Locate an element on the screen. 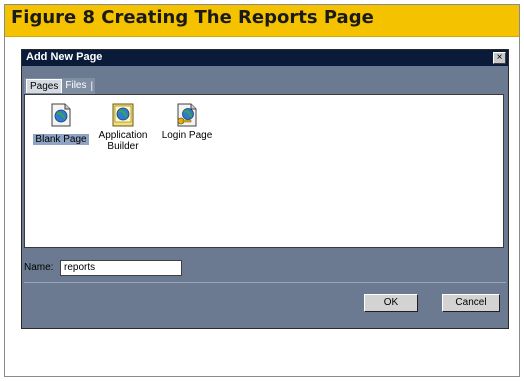 The height and width of the screenshot is (381, 524). name-input: reports is located at coordinates (121, 268).